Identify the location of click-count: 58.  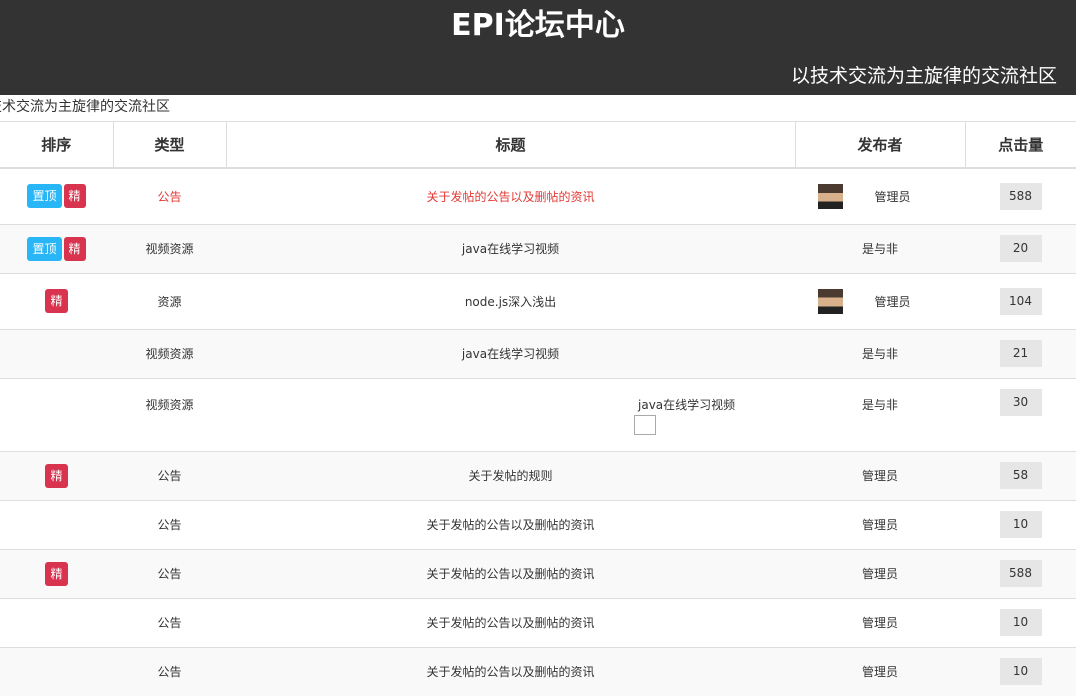
(1020, 475).